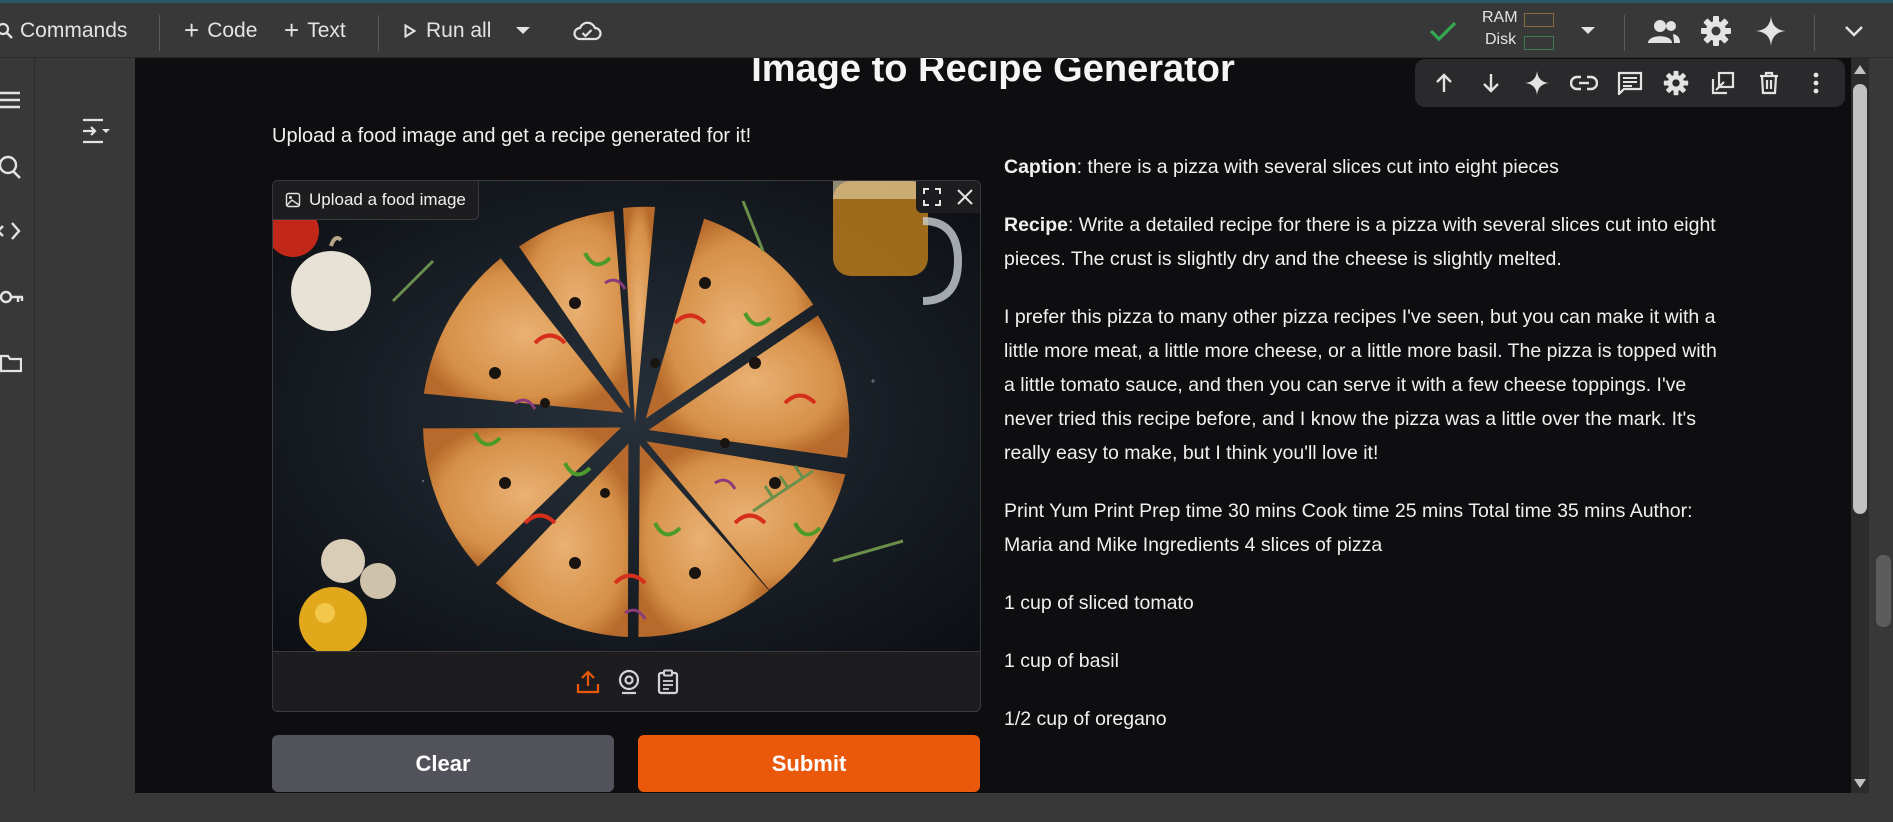  Describe the element at coordinates (1501, 39) in the screenshot. I see `disk-label: Disk` at that location.